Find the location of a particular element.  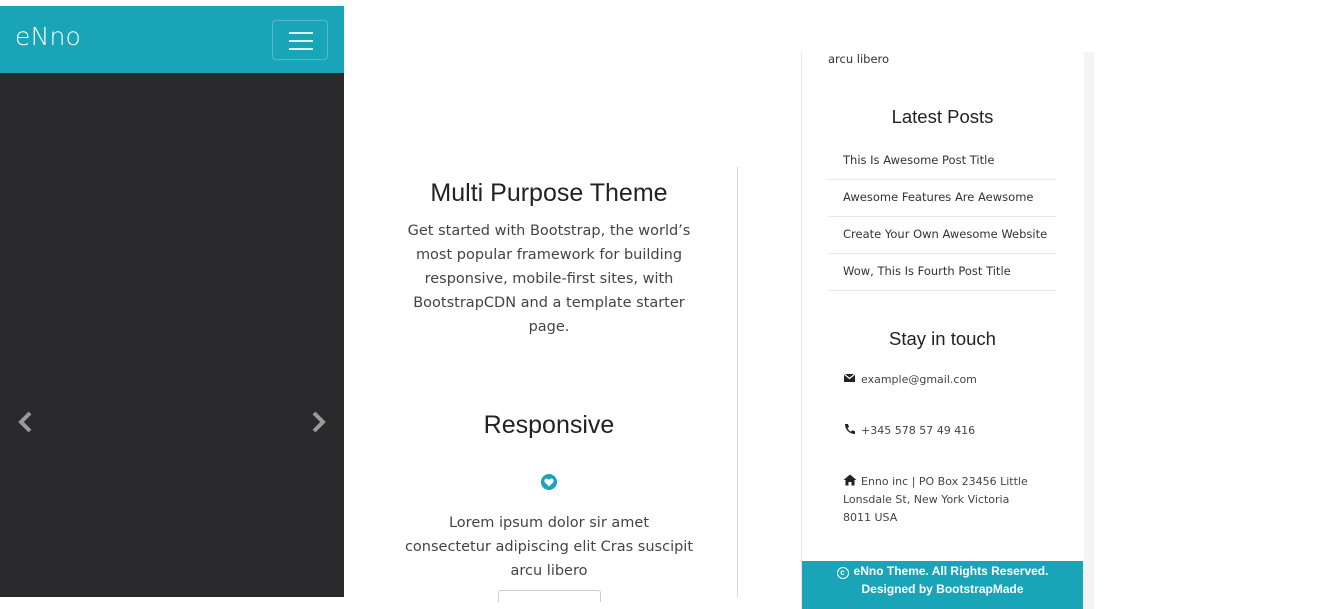

phone-text: +345 578 57 49 416 is located at coordinates (918, 430).